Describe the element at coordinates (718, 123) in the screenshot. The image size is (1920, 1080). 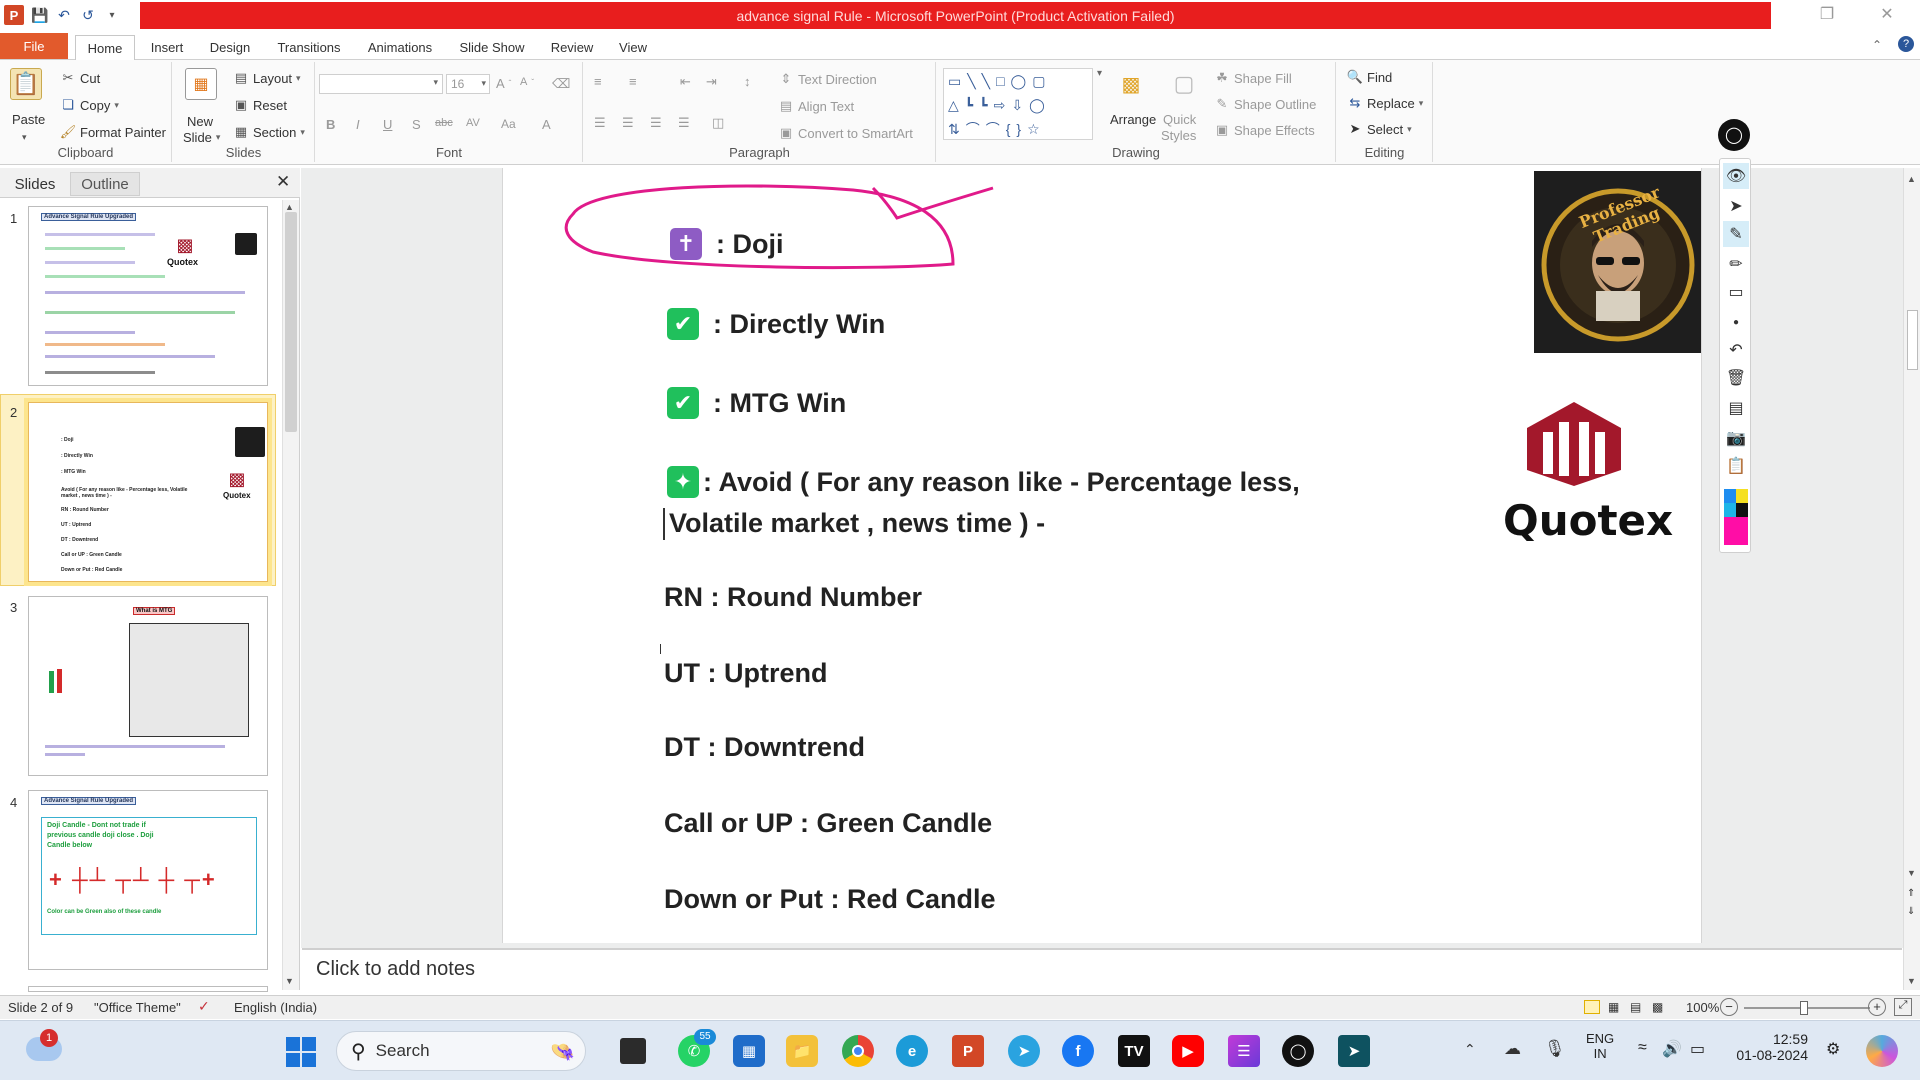
I see `columns-icon: ◫` at that location.